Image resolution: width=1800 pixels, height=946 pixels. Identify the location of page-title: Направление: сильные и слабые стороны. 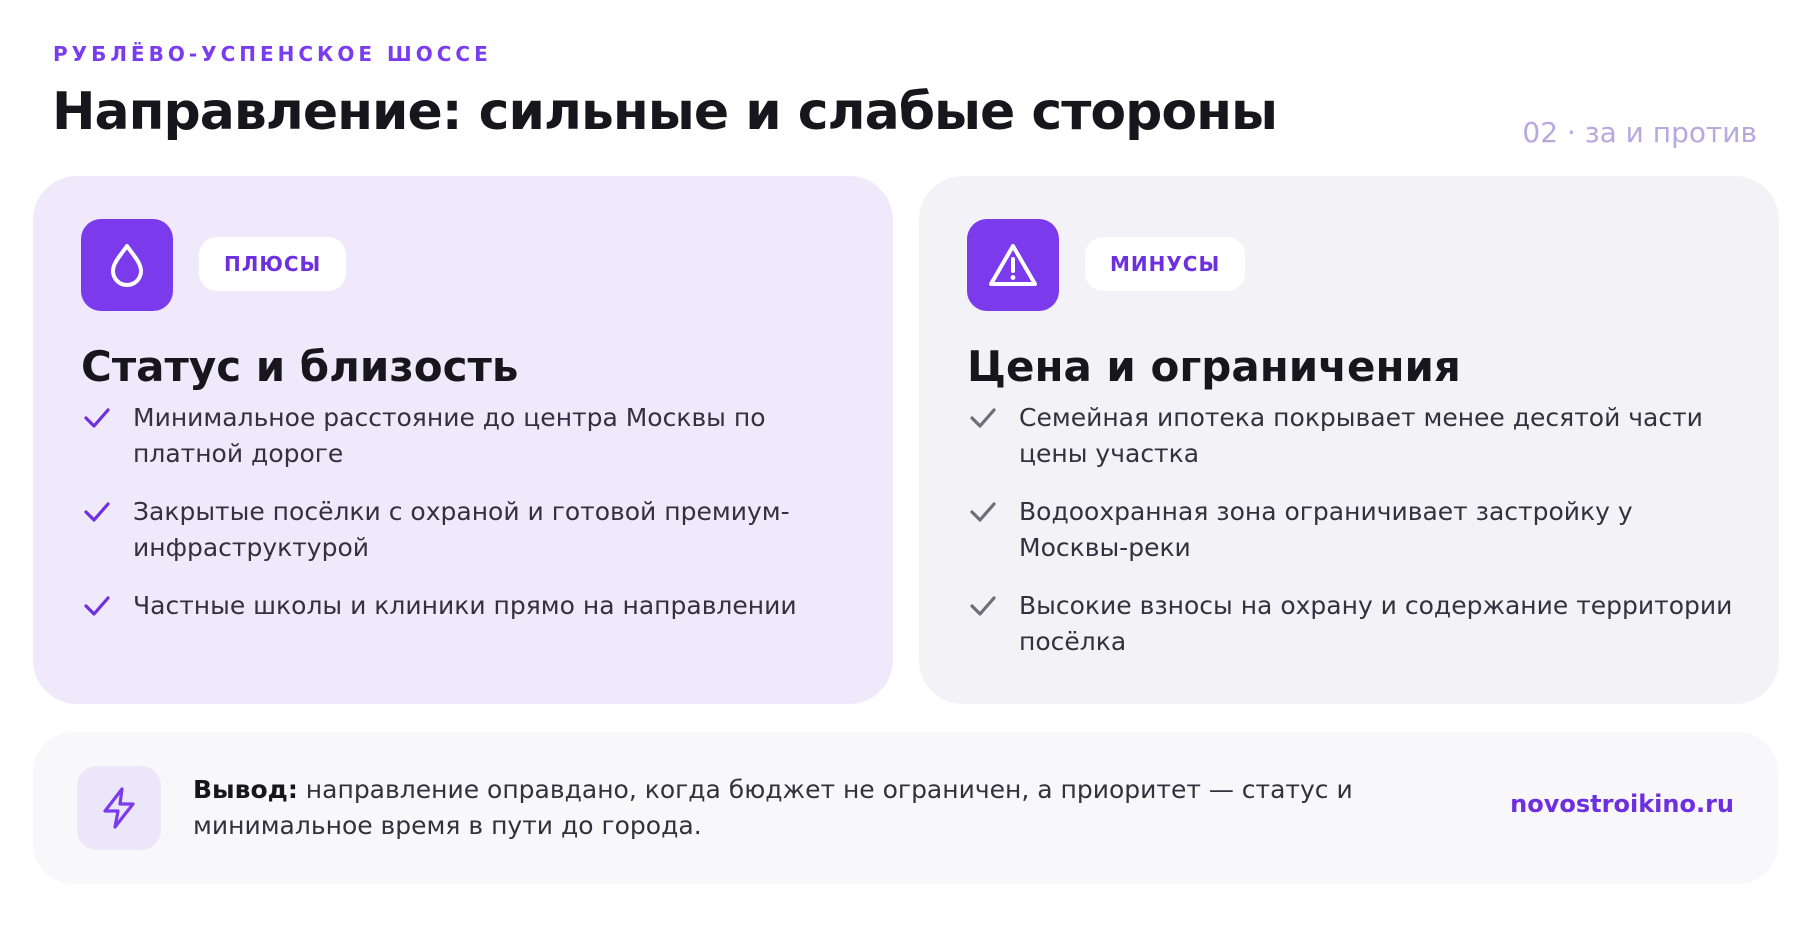
(665, 112).